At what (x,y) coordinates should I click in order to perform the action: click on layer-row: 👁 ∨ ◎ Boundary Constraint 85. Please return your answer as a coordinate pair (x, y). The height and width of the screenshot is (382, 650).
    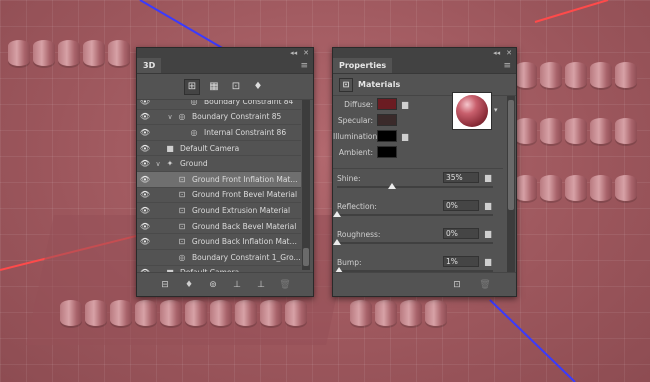
    Looking at the image, I should click on (219, 118).